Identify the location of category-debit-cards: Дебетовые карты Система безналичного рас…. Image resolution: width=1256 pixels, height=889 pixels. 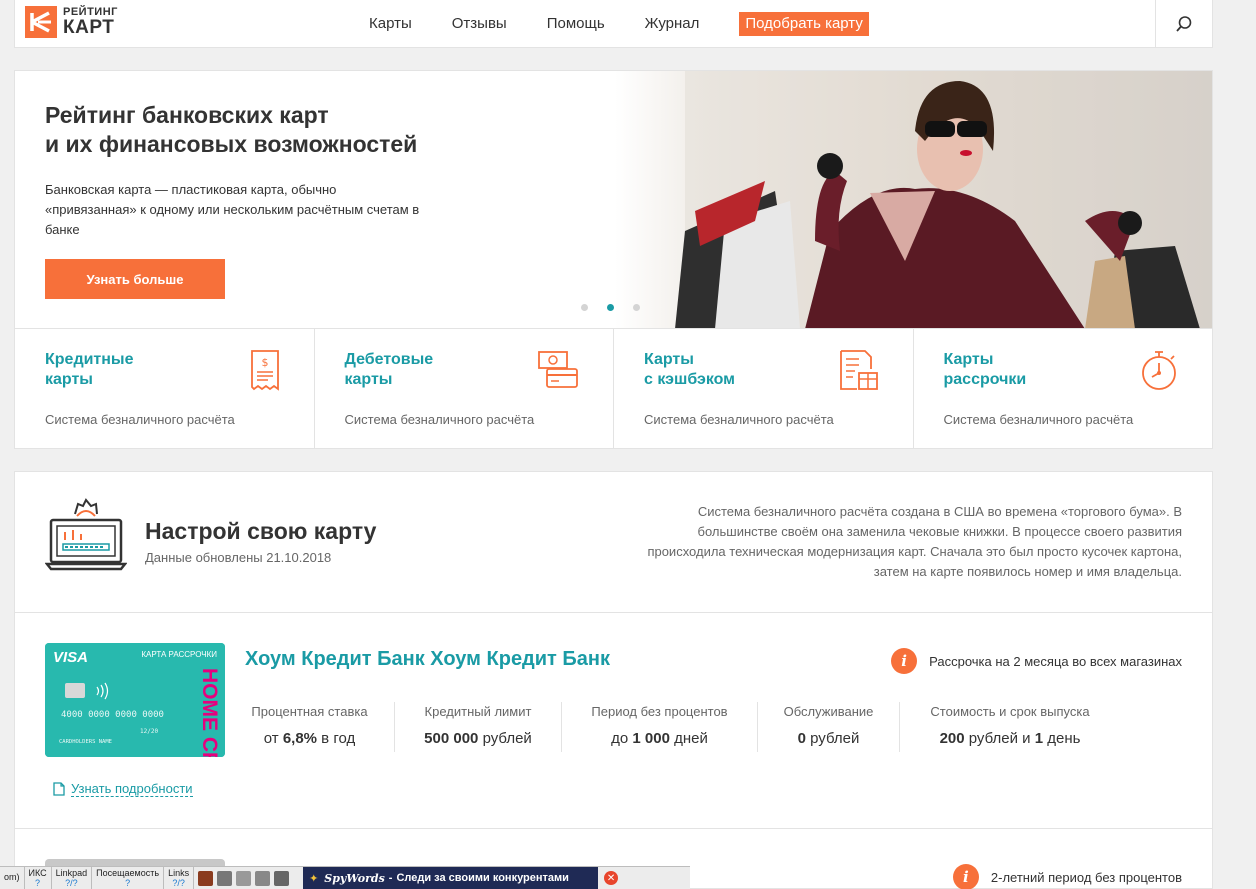
(464, 388).